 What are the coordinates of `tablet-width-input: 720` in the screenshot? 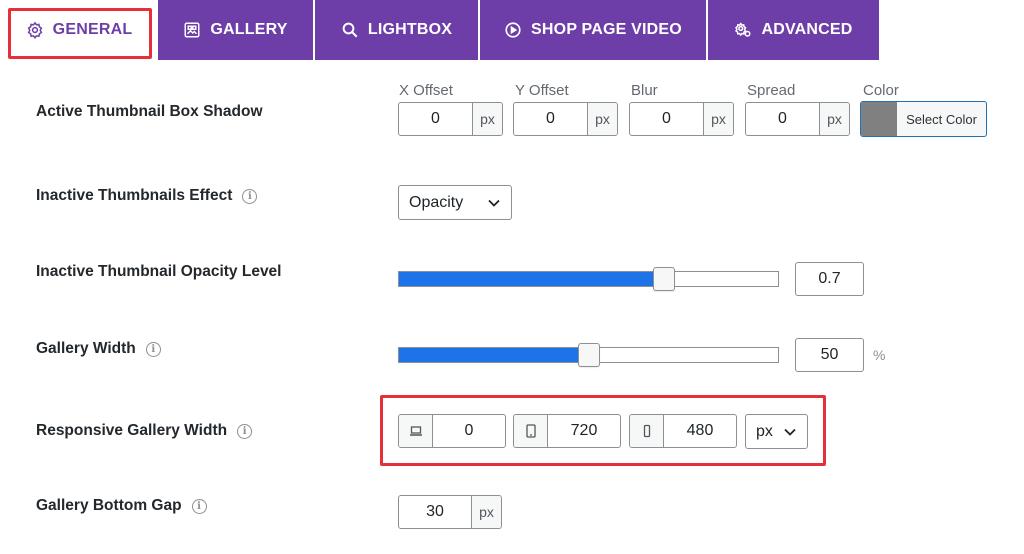 It's located at (584, 431).